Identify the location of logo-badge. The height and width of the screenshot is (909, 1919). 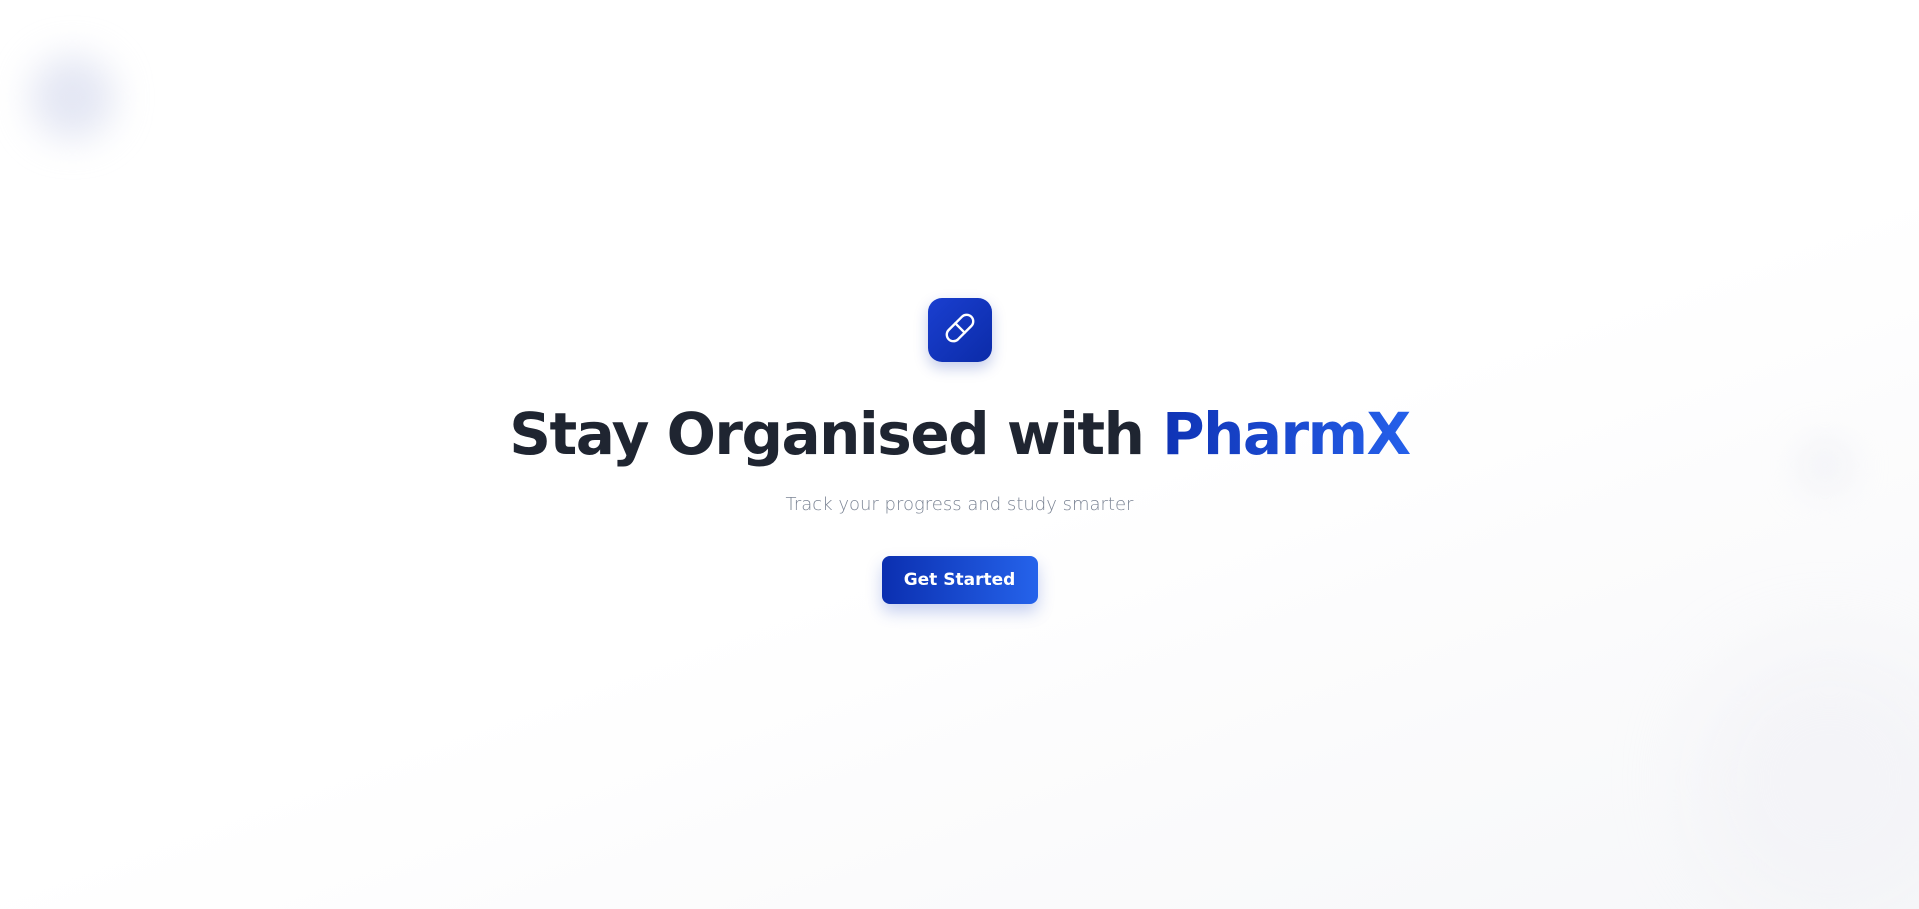
(959, 330).